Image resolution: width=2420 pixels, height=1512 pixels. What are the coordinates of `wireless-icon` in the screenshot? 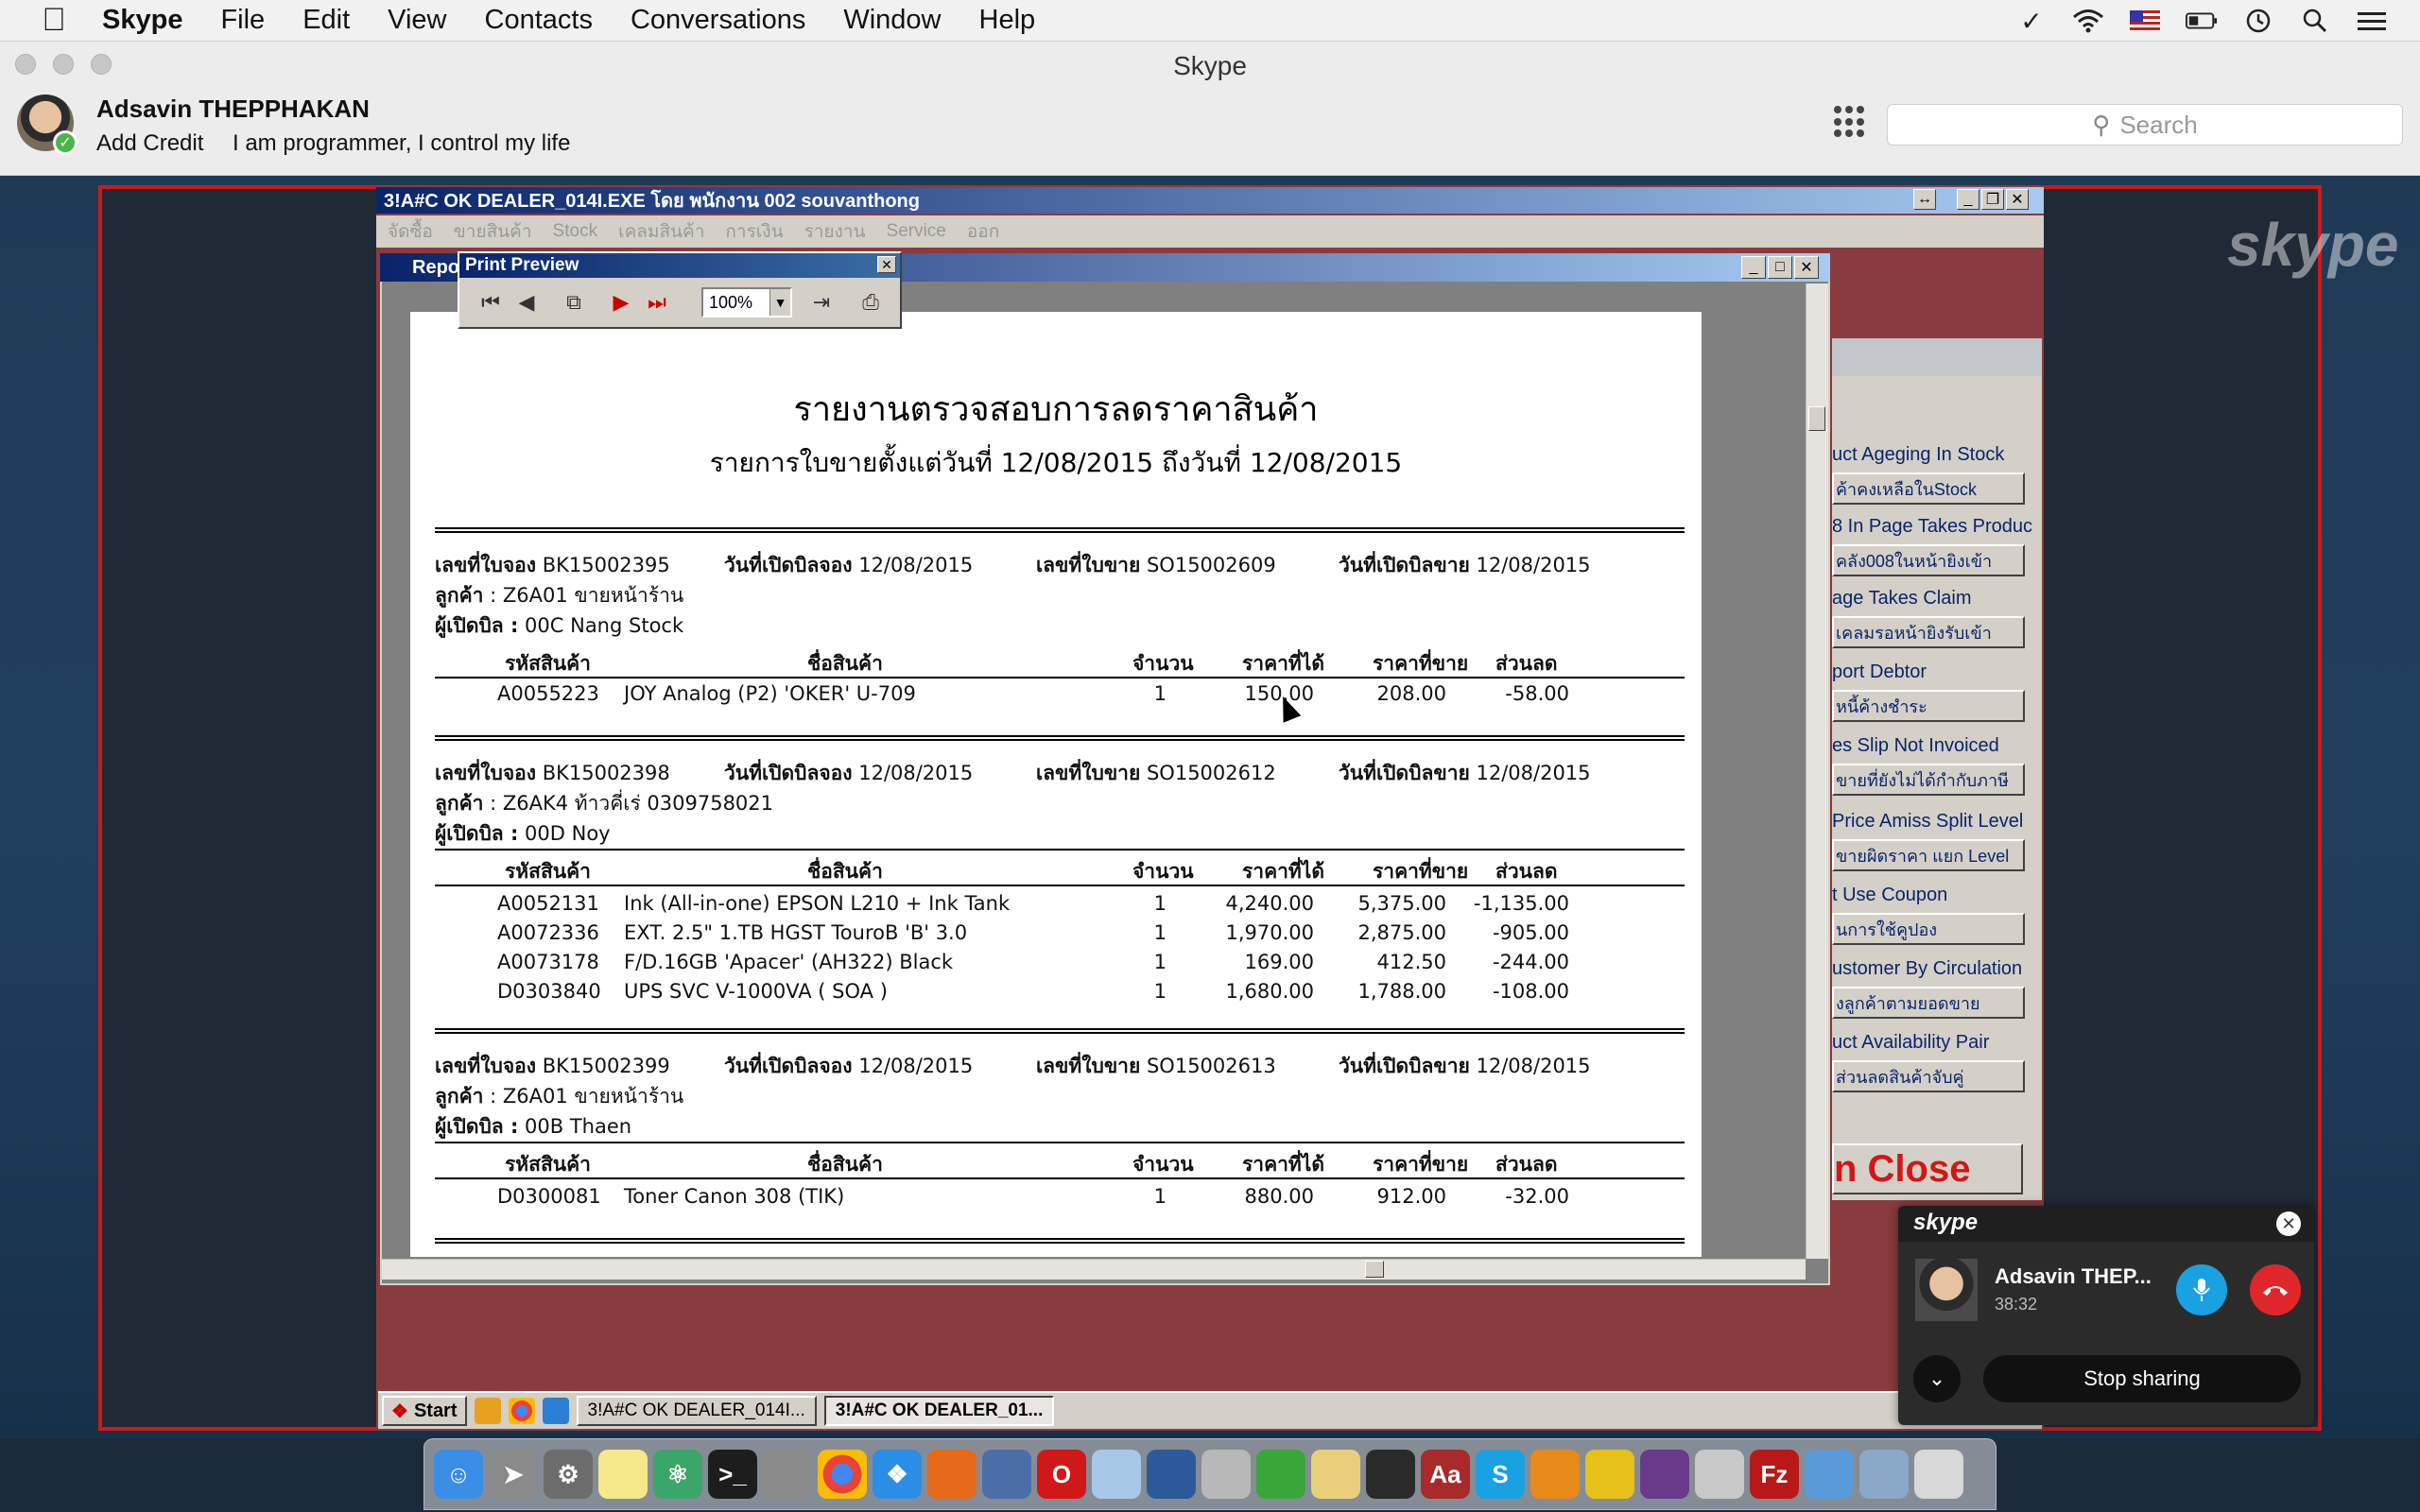 It's located at (1719, 1474).